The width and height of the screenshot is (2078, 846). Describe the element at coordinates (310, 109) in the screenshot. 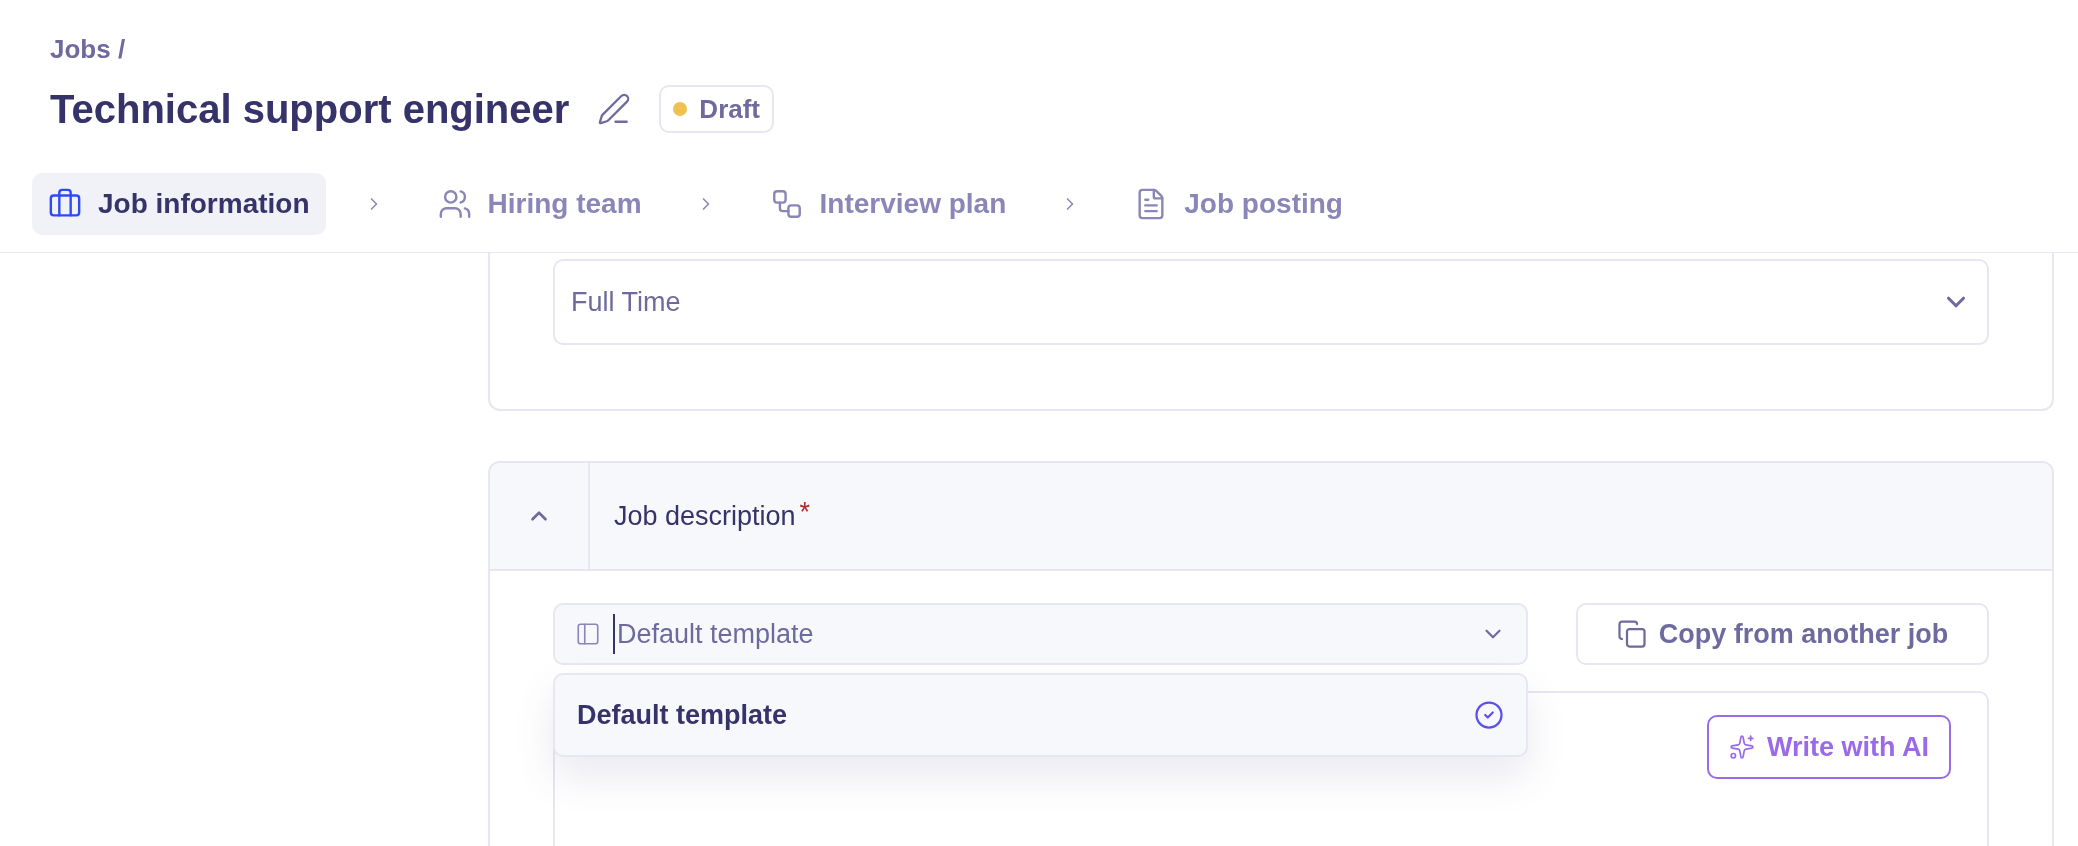

I see `page-title: Technical support engineer` at that location.